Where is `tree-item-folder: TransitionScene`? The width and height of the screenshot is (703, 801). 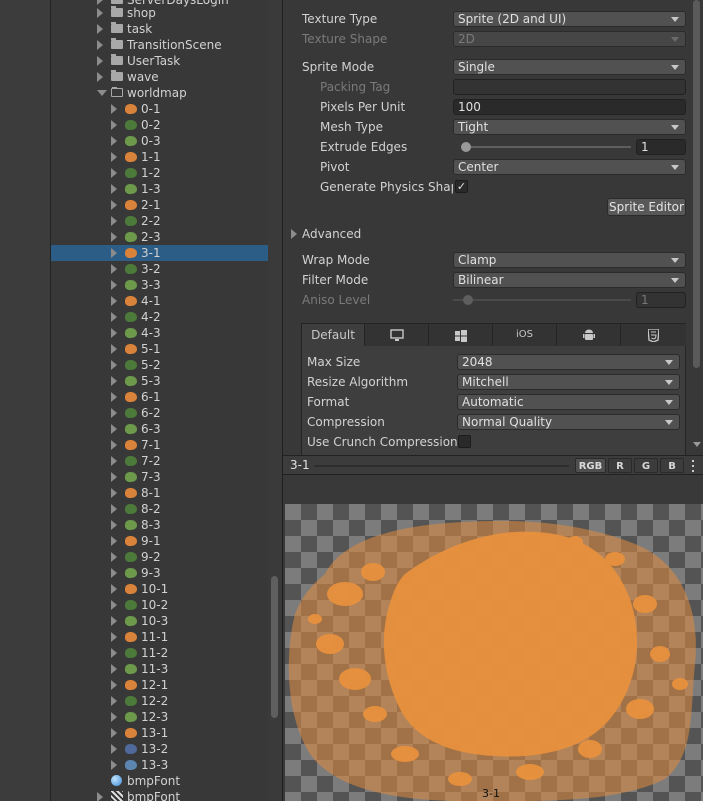
tree-item-folder: TransitionScene is located at coordinates (159, 45).